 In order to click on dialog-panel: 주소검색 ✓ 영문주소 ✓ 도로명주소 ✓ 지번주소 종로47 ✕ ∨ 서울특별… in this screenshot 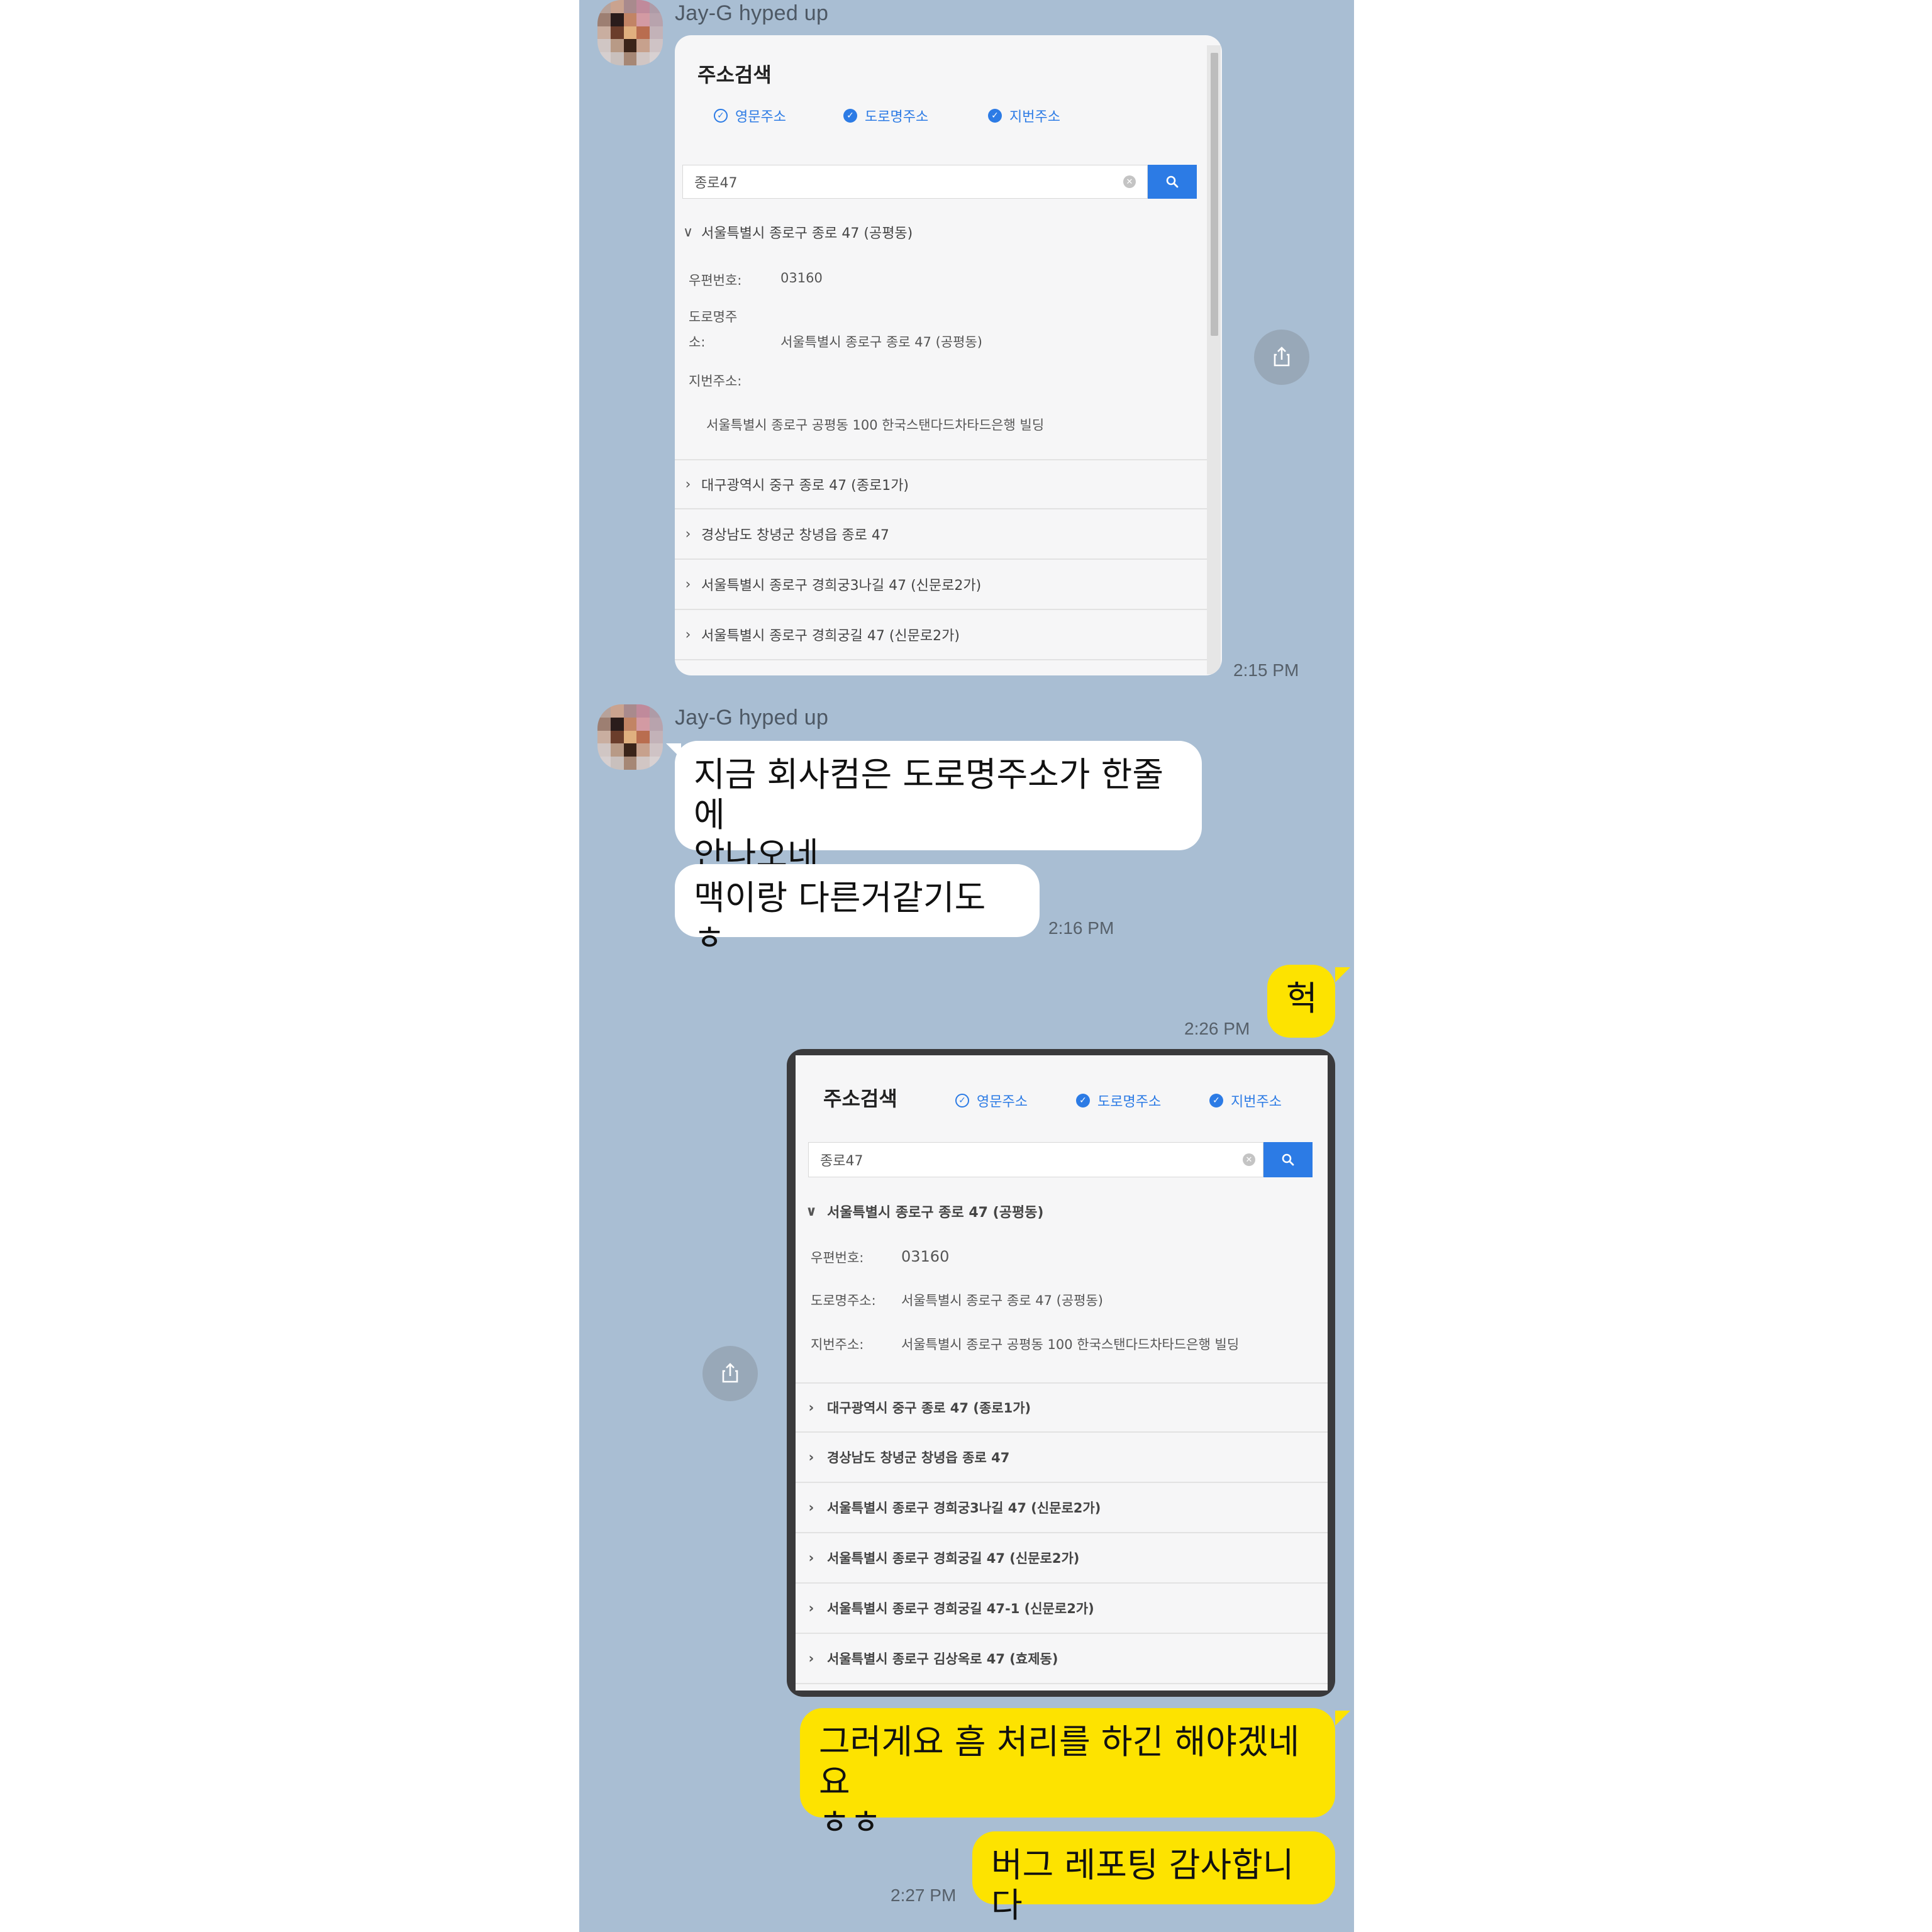, I will do `click(1062, 1372)`.